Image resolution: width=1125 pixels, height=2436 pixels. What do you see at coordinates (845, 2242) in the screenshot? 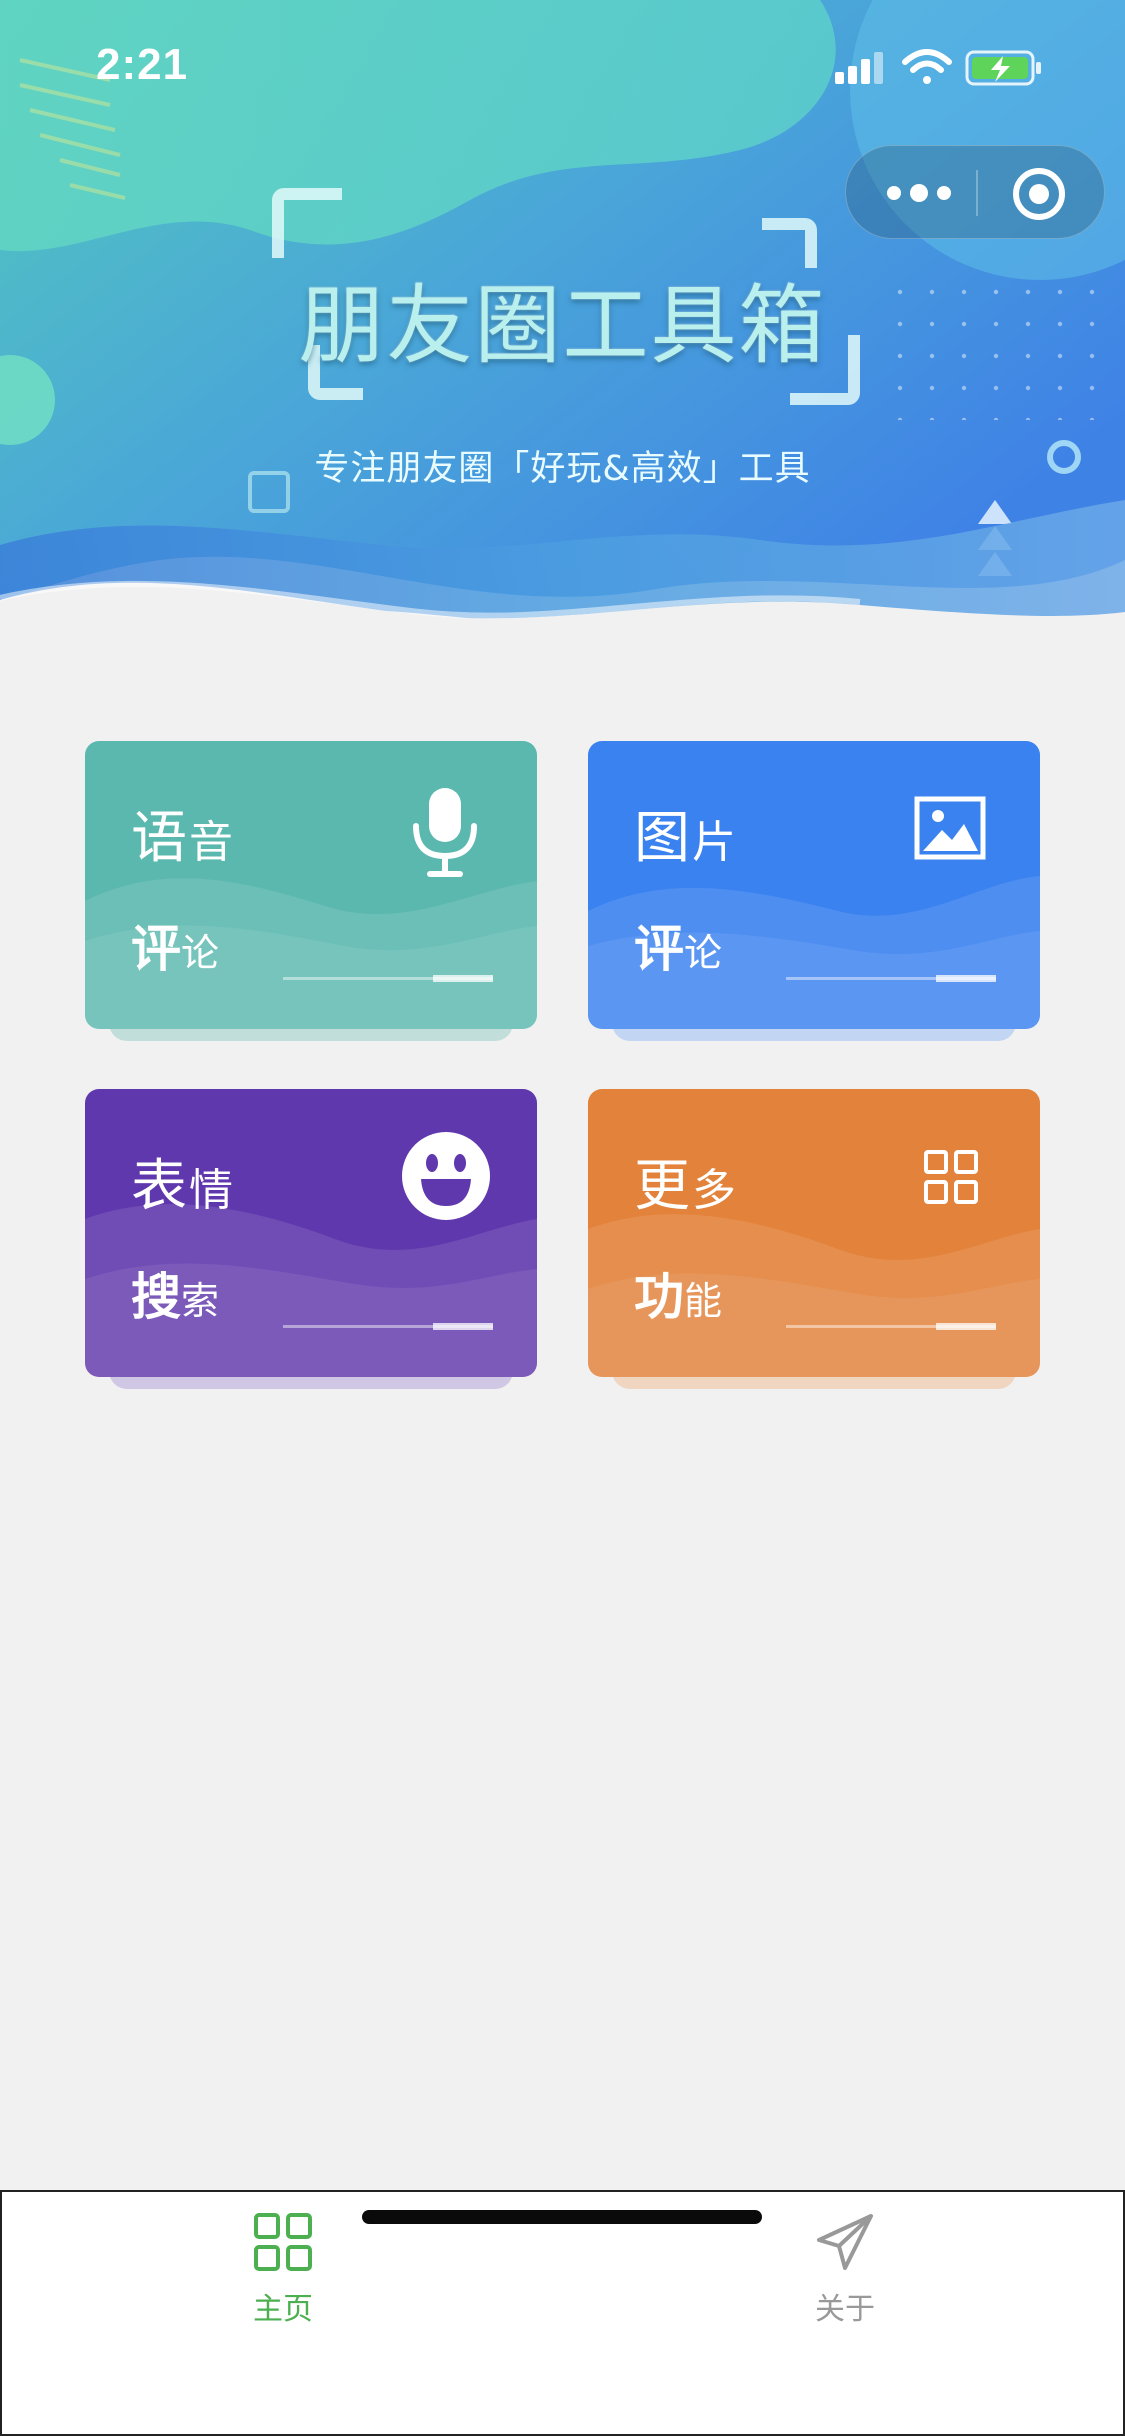
I see `paper-plane-icon` at bounding box center [845, 2242].